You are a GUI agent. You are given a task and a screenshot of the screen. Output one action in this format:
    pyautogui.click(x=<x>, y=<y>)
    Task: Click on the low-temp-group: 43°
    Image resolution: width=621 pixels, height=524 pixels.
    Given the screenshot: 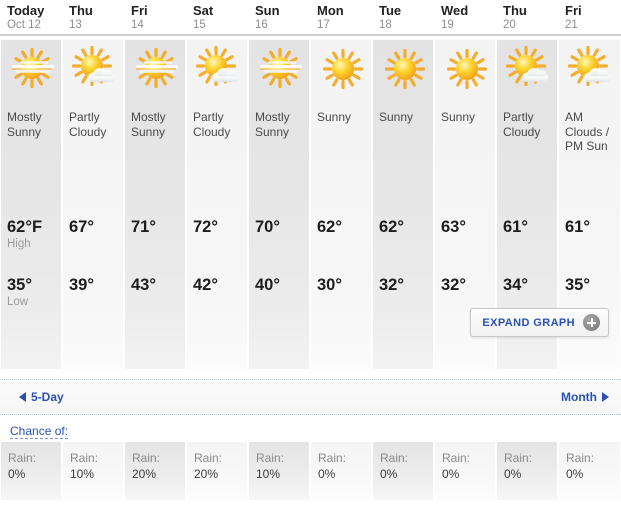 What is the action you would take?
    pyautogui.click(x=143, y=285)
    